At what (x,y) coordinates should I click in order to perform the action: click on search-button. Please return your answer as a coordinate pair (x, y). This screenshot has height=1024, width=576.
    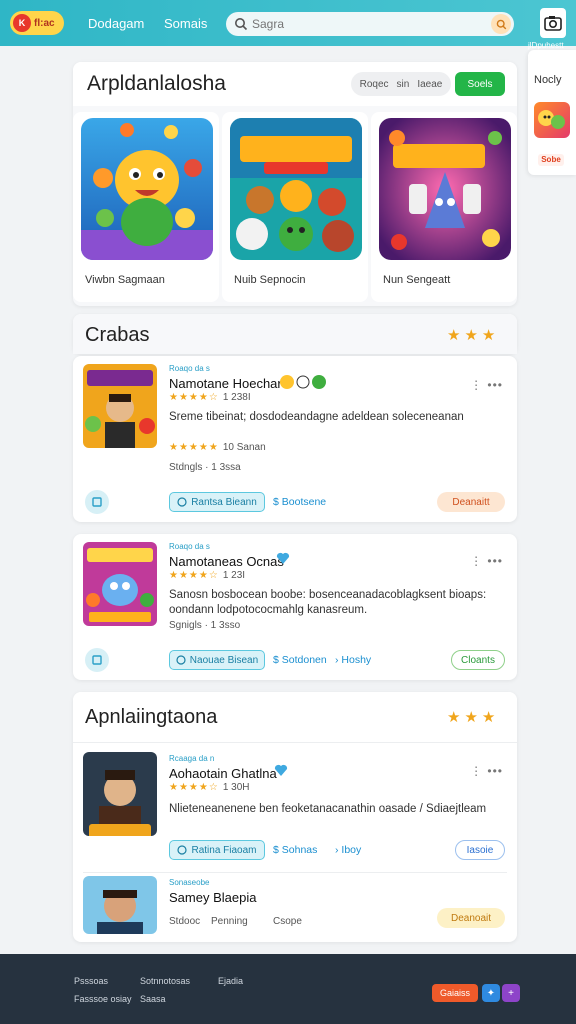
    Looking at the image, I should click on (501, 24).